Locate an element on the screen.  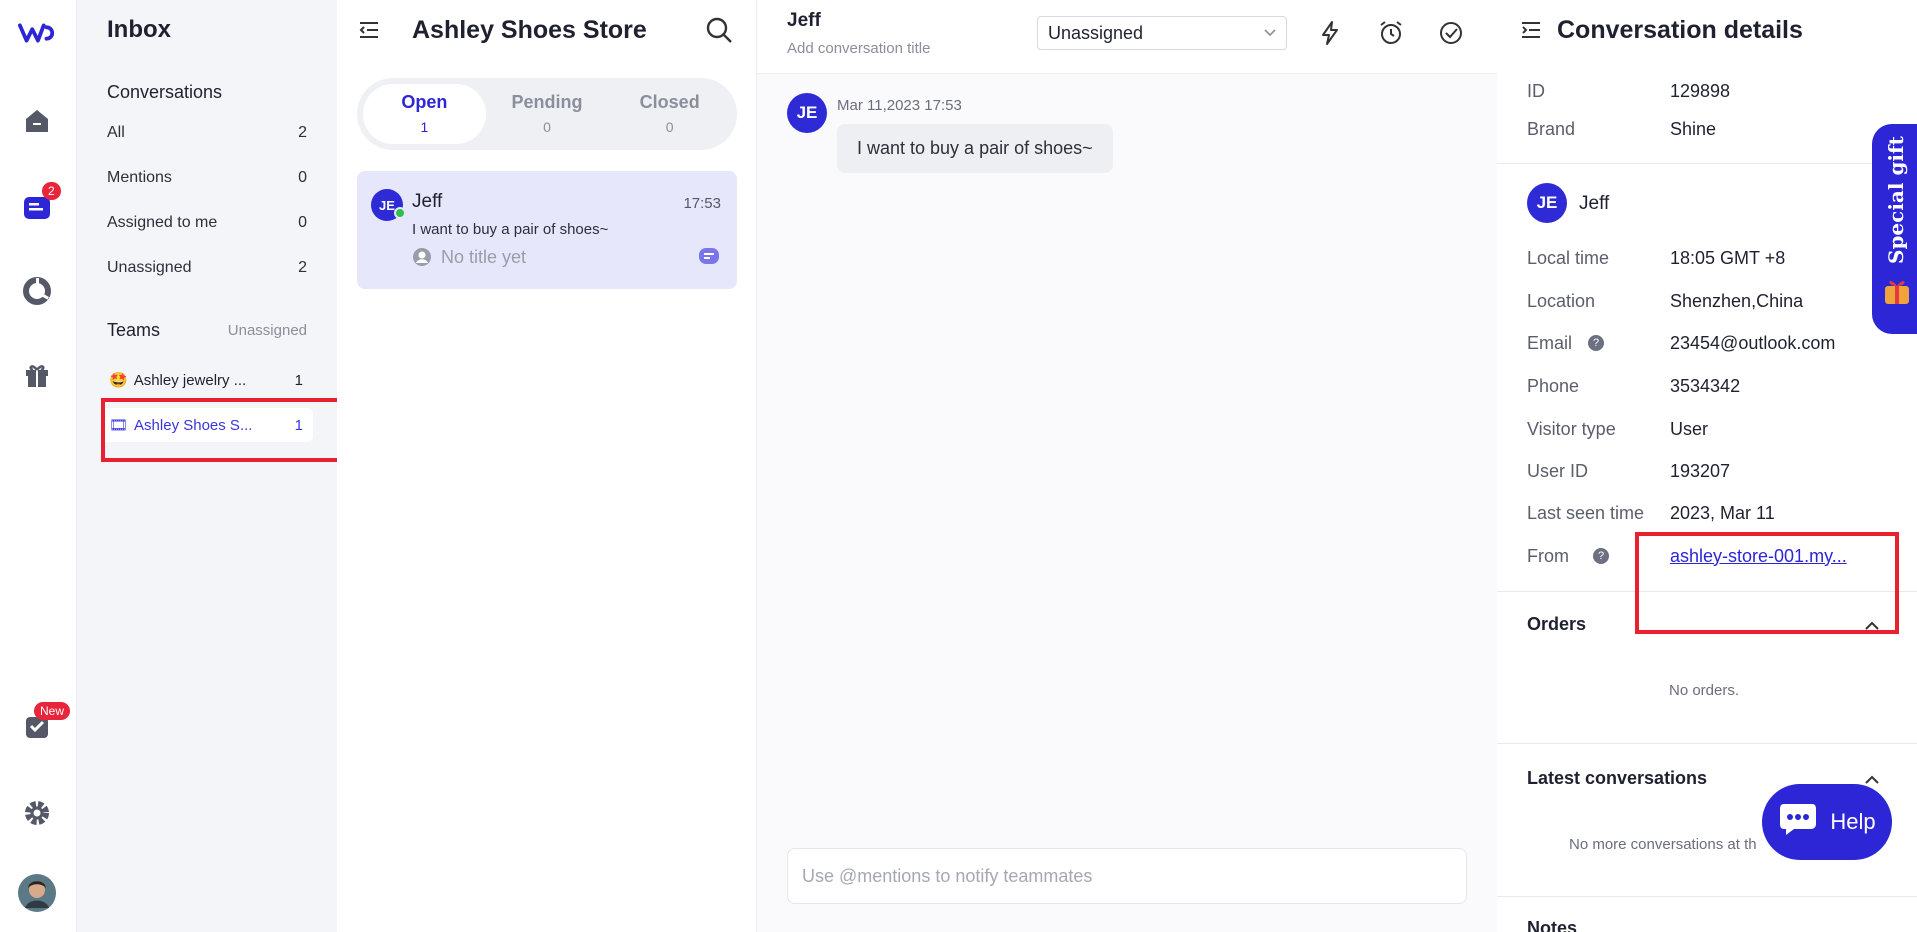
detail-location: Location Shenzhen,China is located at coordinates (1707, 301).